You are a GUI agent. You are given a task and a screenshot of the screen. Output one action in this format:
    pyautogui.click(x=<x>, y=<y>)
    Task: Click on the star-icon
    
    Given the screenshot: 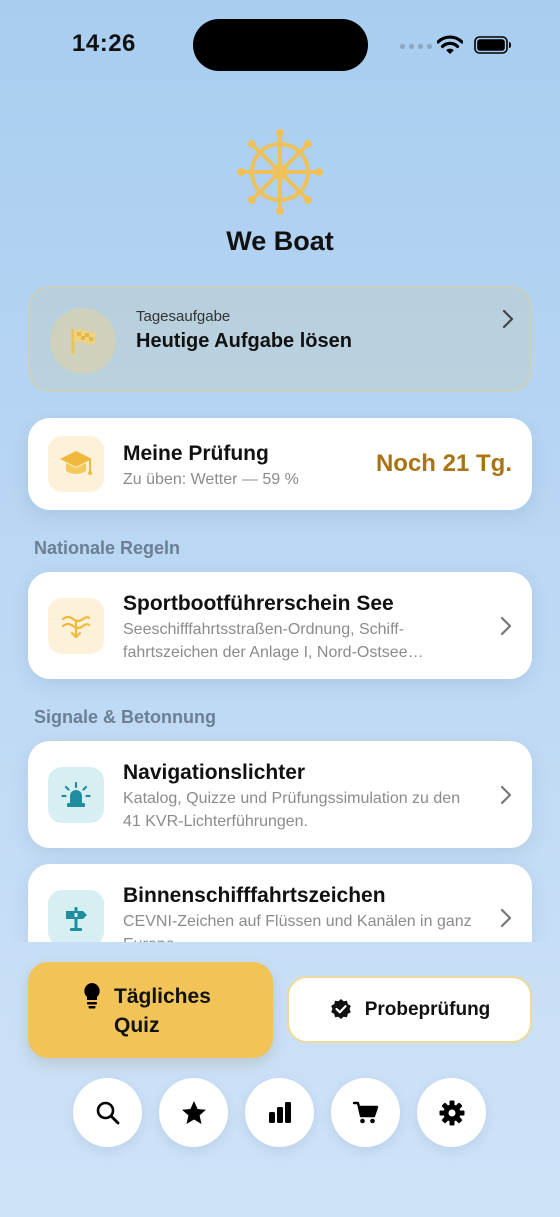 What is the action you would take?
    pyautogui.click(x=193, y=1112)
    